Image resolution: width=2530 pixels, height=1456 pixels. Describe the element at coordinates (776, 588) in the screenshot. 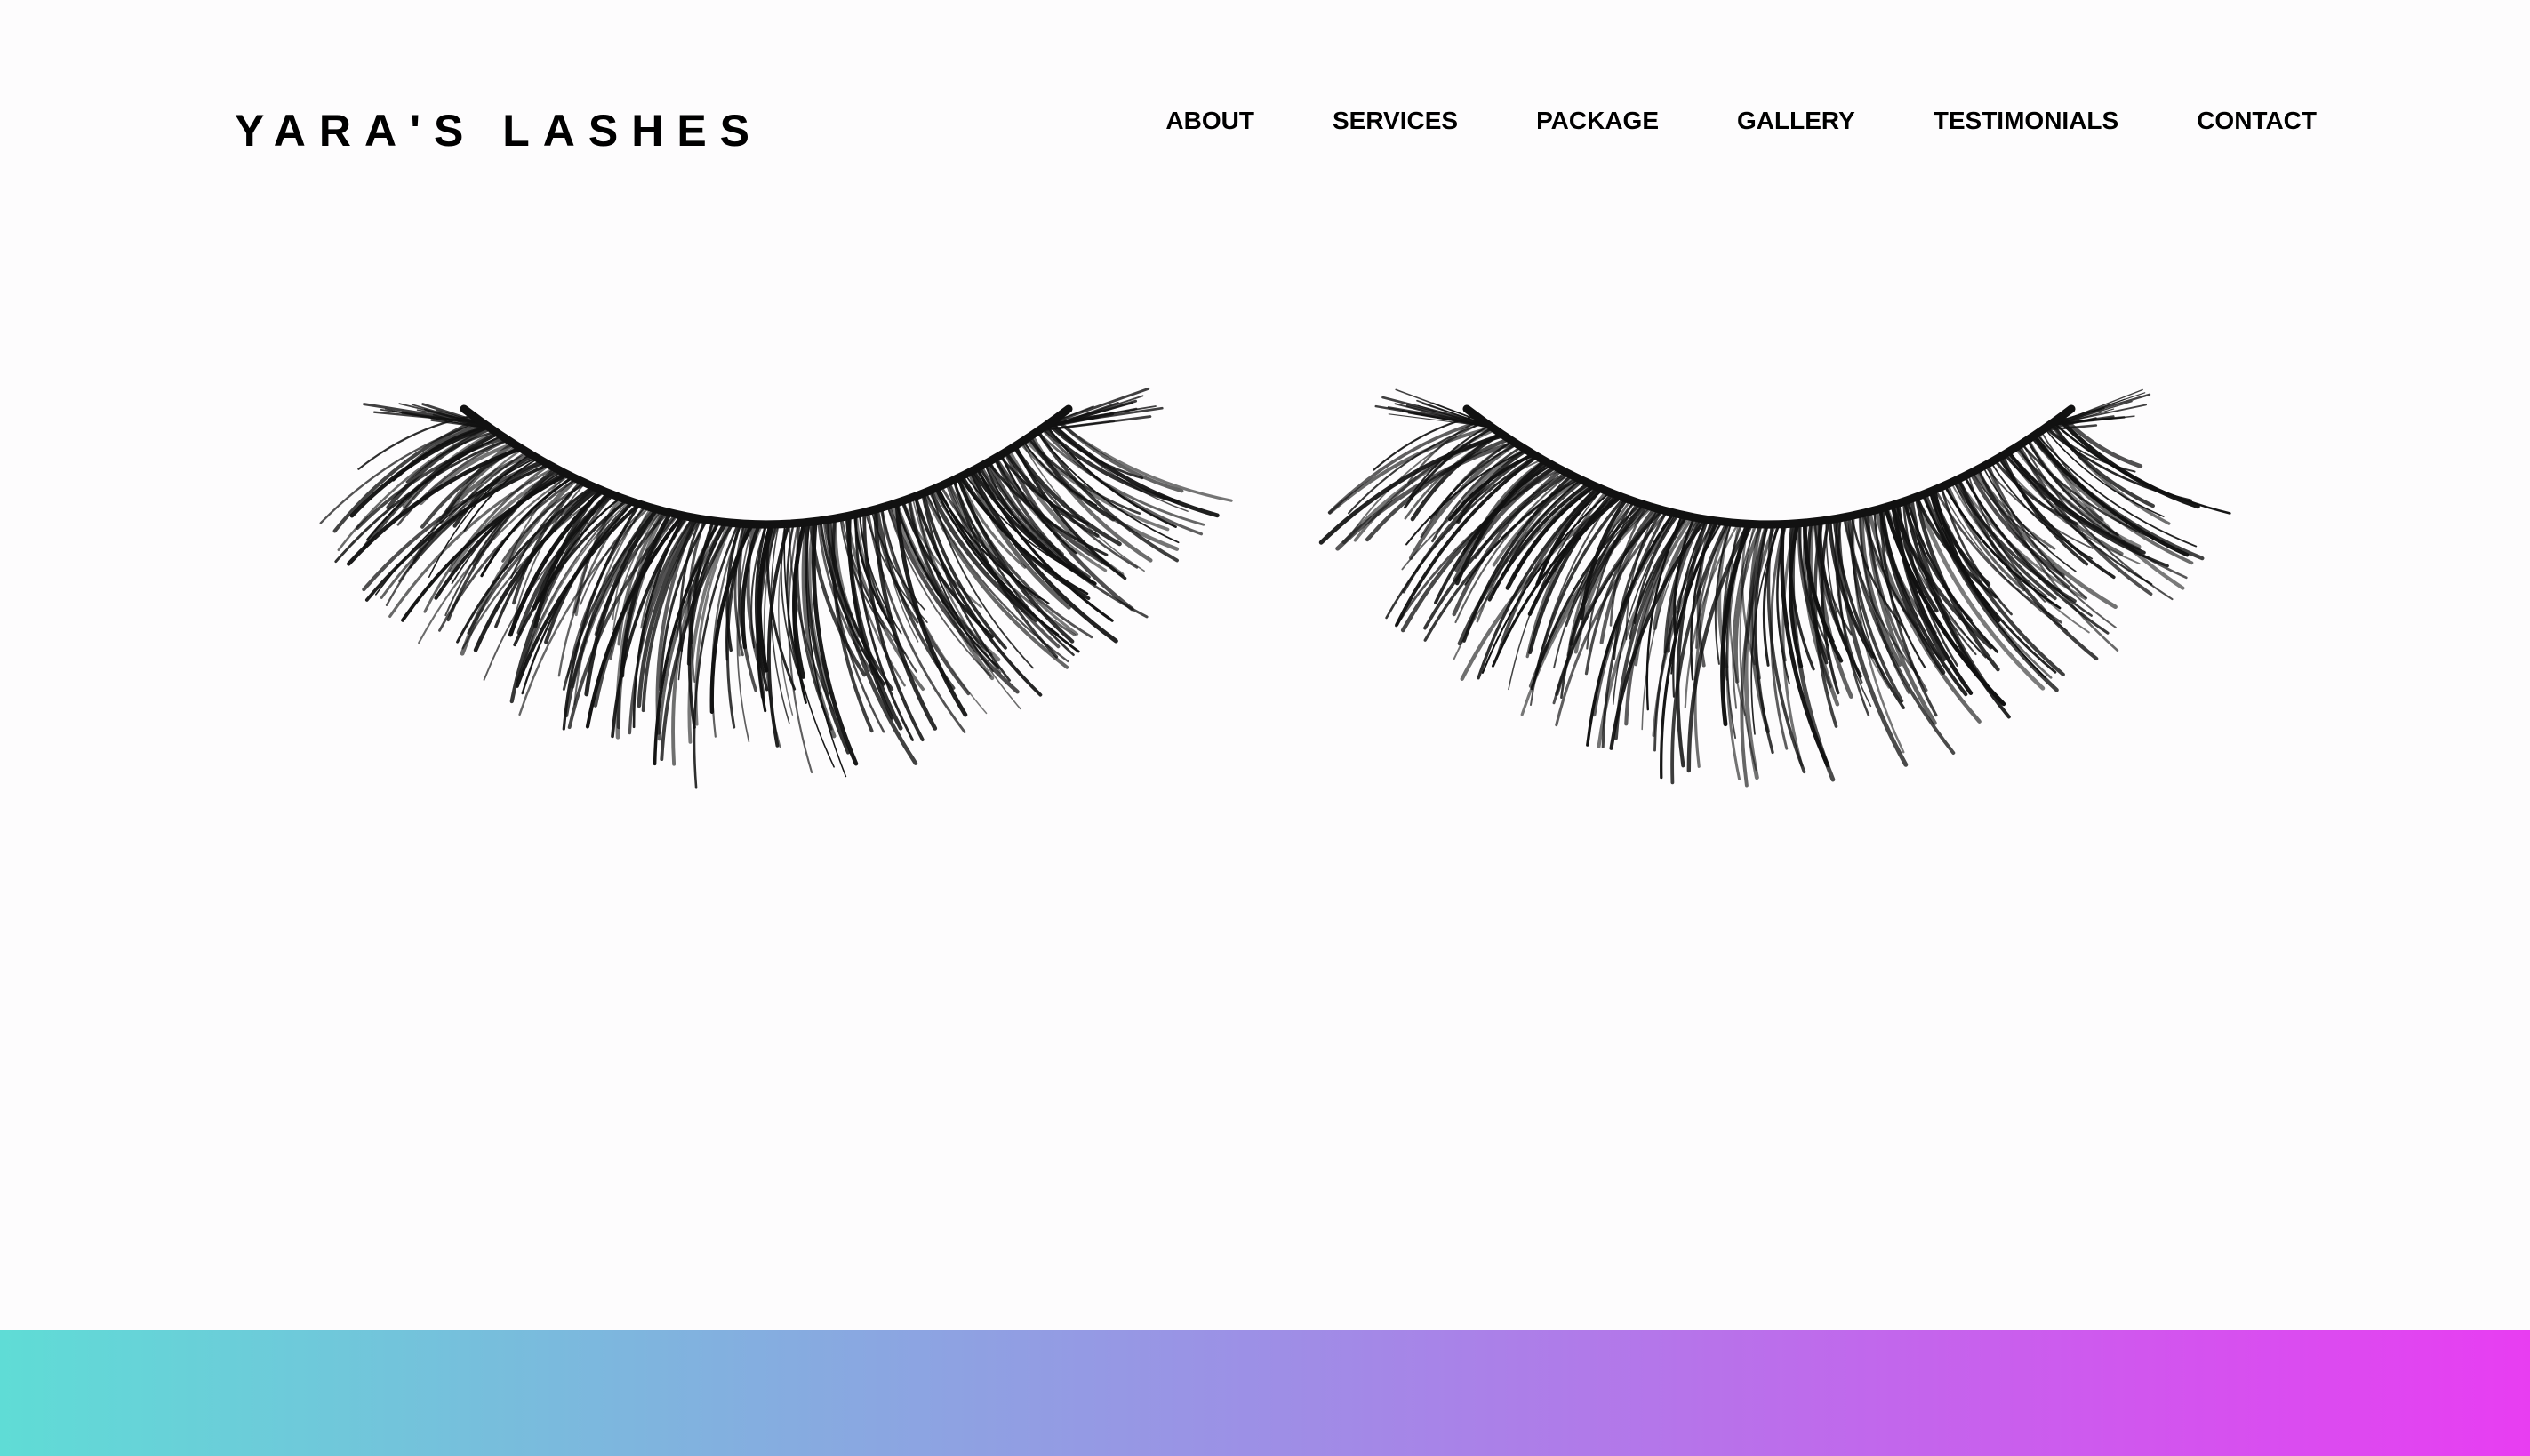

I see `left-eyelash` at that location.